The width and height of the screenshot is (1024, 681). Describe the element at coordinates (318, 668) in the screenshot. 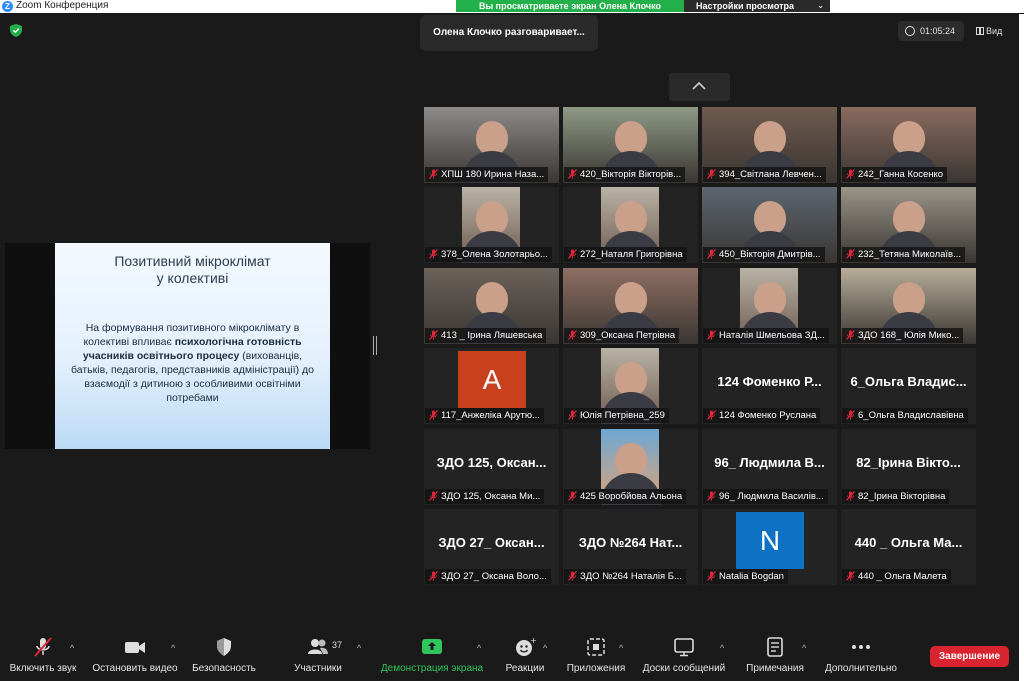

I see `participants-label: Участники` at that location.